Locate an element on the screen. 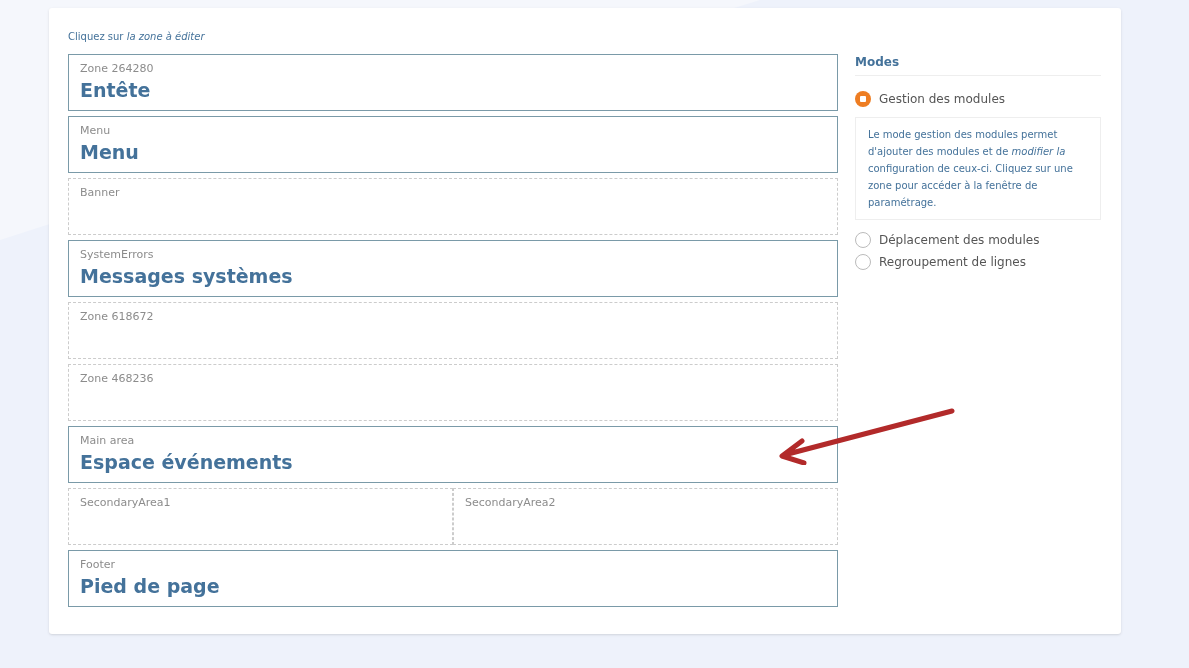  instruction-text: Cliquez sur la zone à éditer is located at coordinates (137, 37).